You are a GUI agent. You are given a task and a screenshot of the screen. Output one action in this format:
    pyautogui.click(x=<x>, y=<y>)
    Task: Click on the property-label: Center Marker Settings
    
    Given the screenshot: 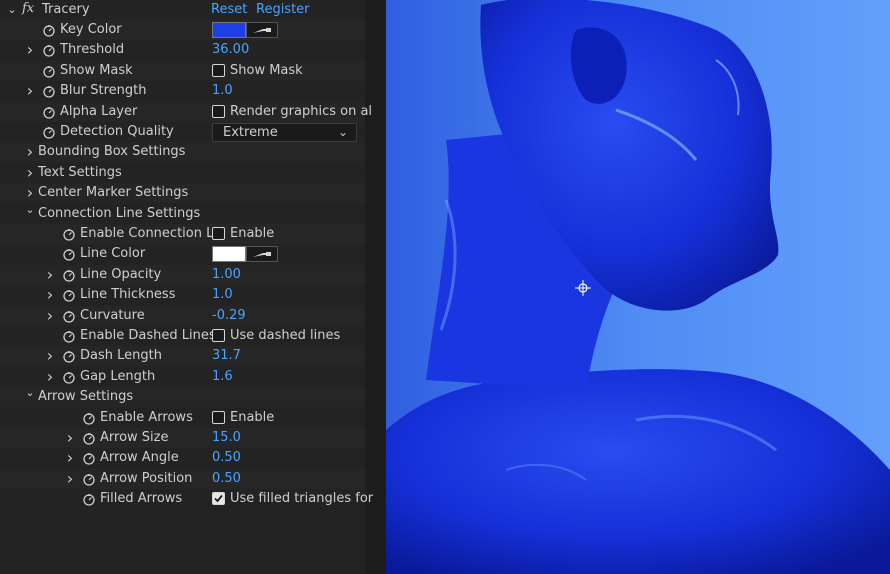 What is the action you would take?
    pyautogui.click(x=113, y=193)
    